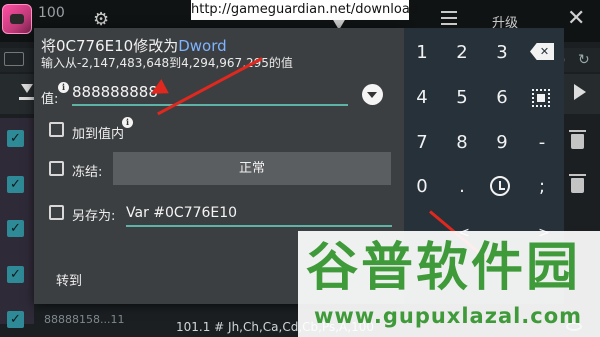 Image resolution: width=600 pixels, height=337 pixels. What do you see at coordinates (259, 214) in the screenshot?
I see `save-as-input` at bounding box center [259, 214].